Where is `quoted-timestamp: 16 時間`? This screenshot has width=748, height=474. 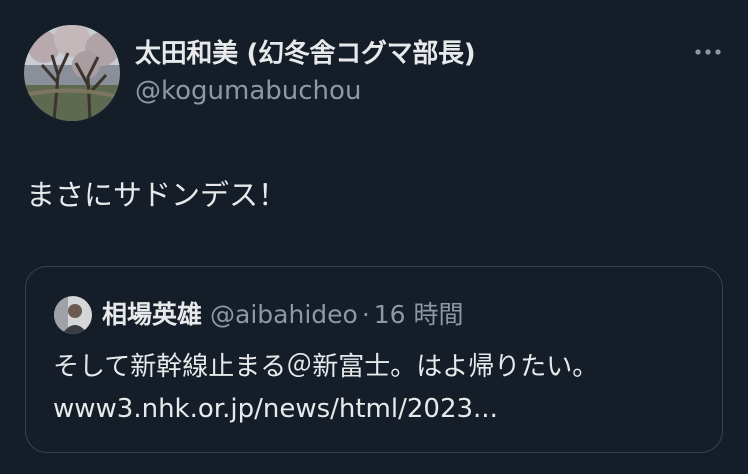
quoted-timestamp: 16 時間 is located at coordinates (419, 314).